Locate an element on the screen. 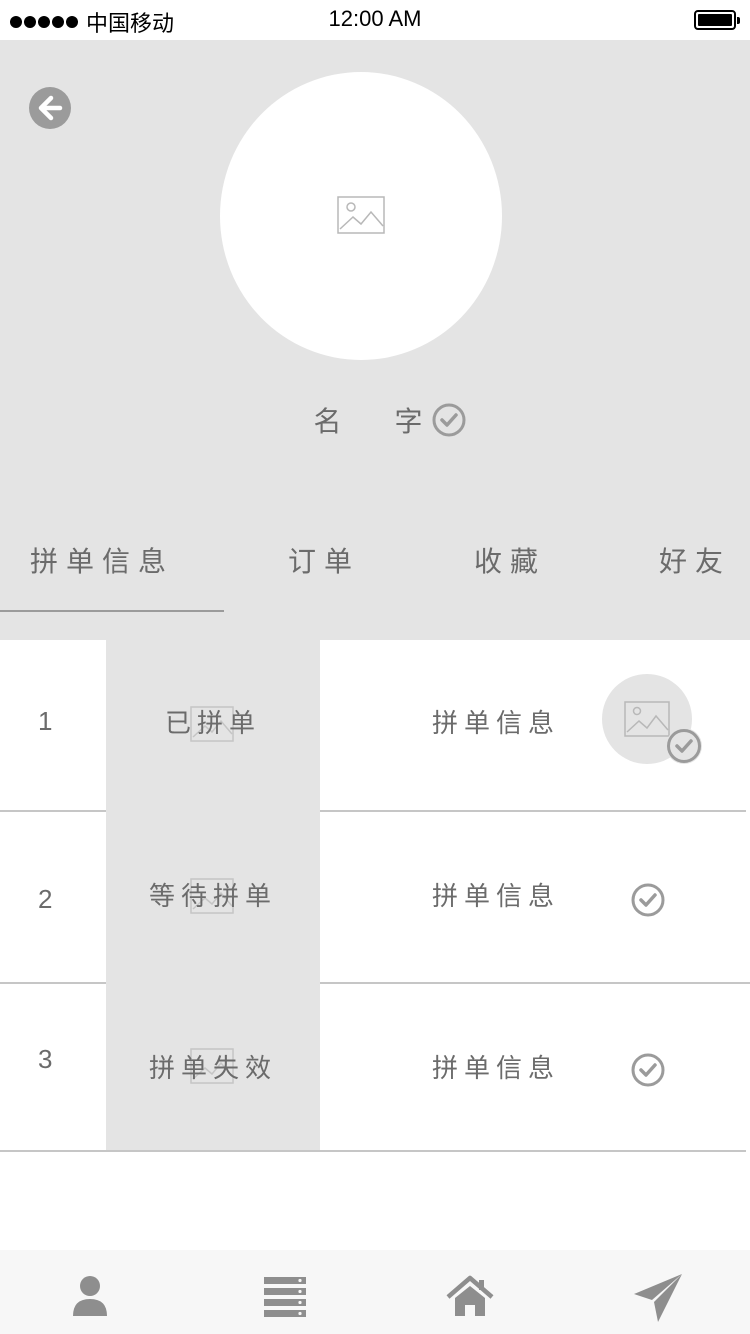 The image size is (750, 1334). name-row: 名 字 is located at coordinates (375, 420).